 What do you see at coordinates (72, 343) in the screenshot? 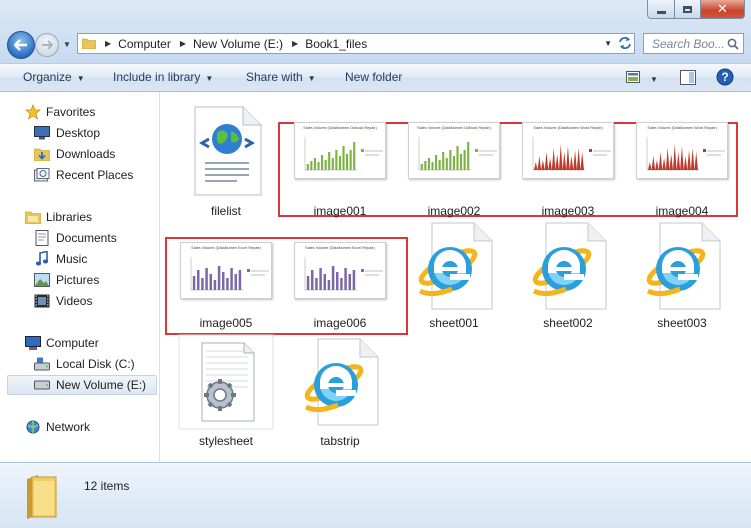
I see `nav-label: Computer` at bounding box center [72, 343].